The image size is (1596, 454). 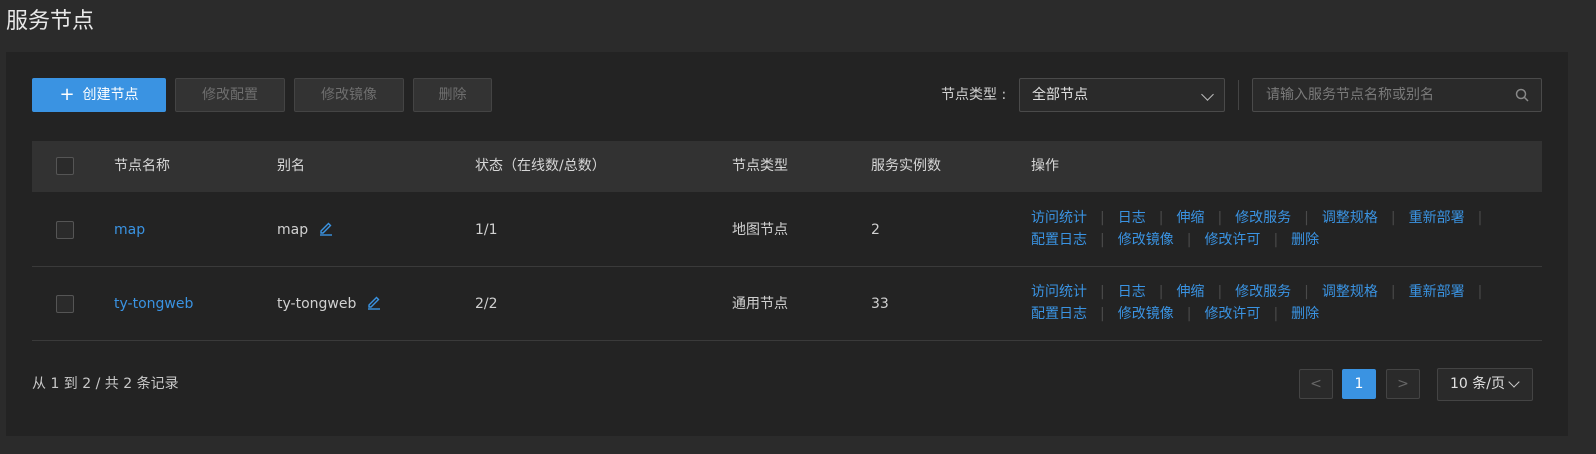 I want to click on search-icon, so click(x=1522, y=95).